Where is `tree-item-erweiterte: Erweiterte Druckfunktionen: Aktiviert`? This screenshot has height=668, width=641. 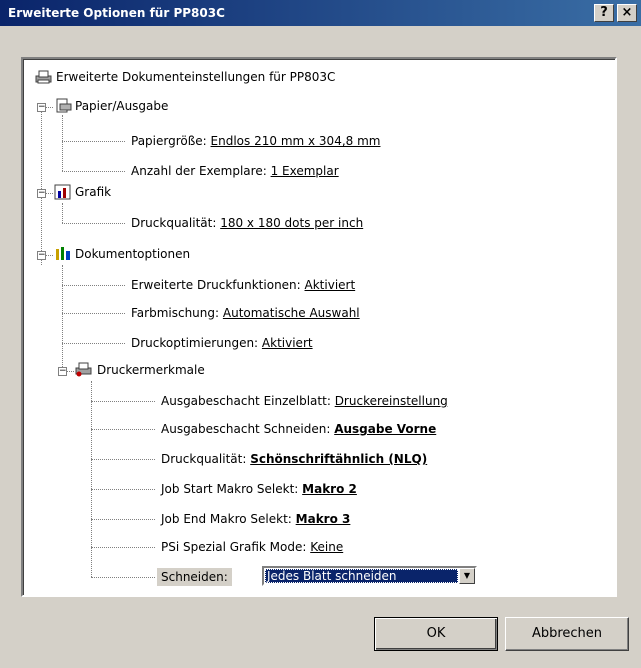 tree-item-erweiterte: Erweiterte Druckfunktionen: Aktiviert is located at coordinates (243, 285).